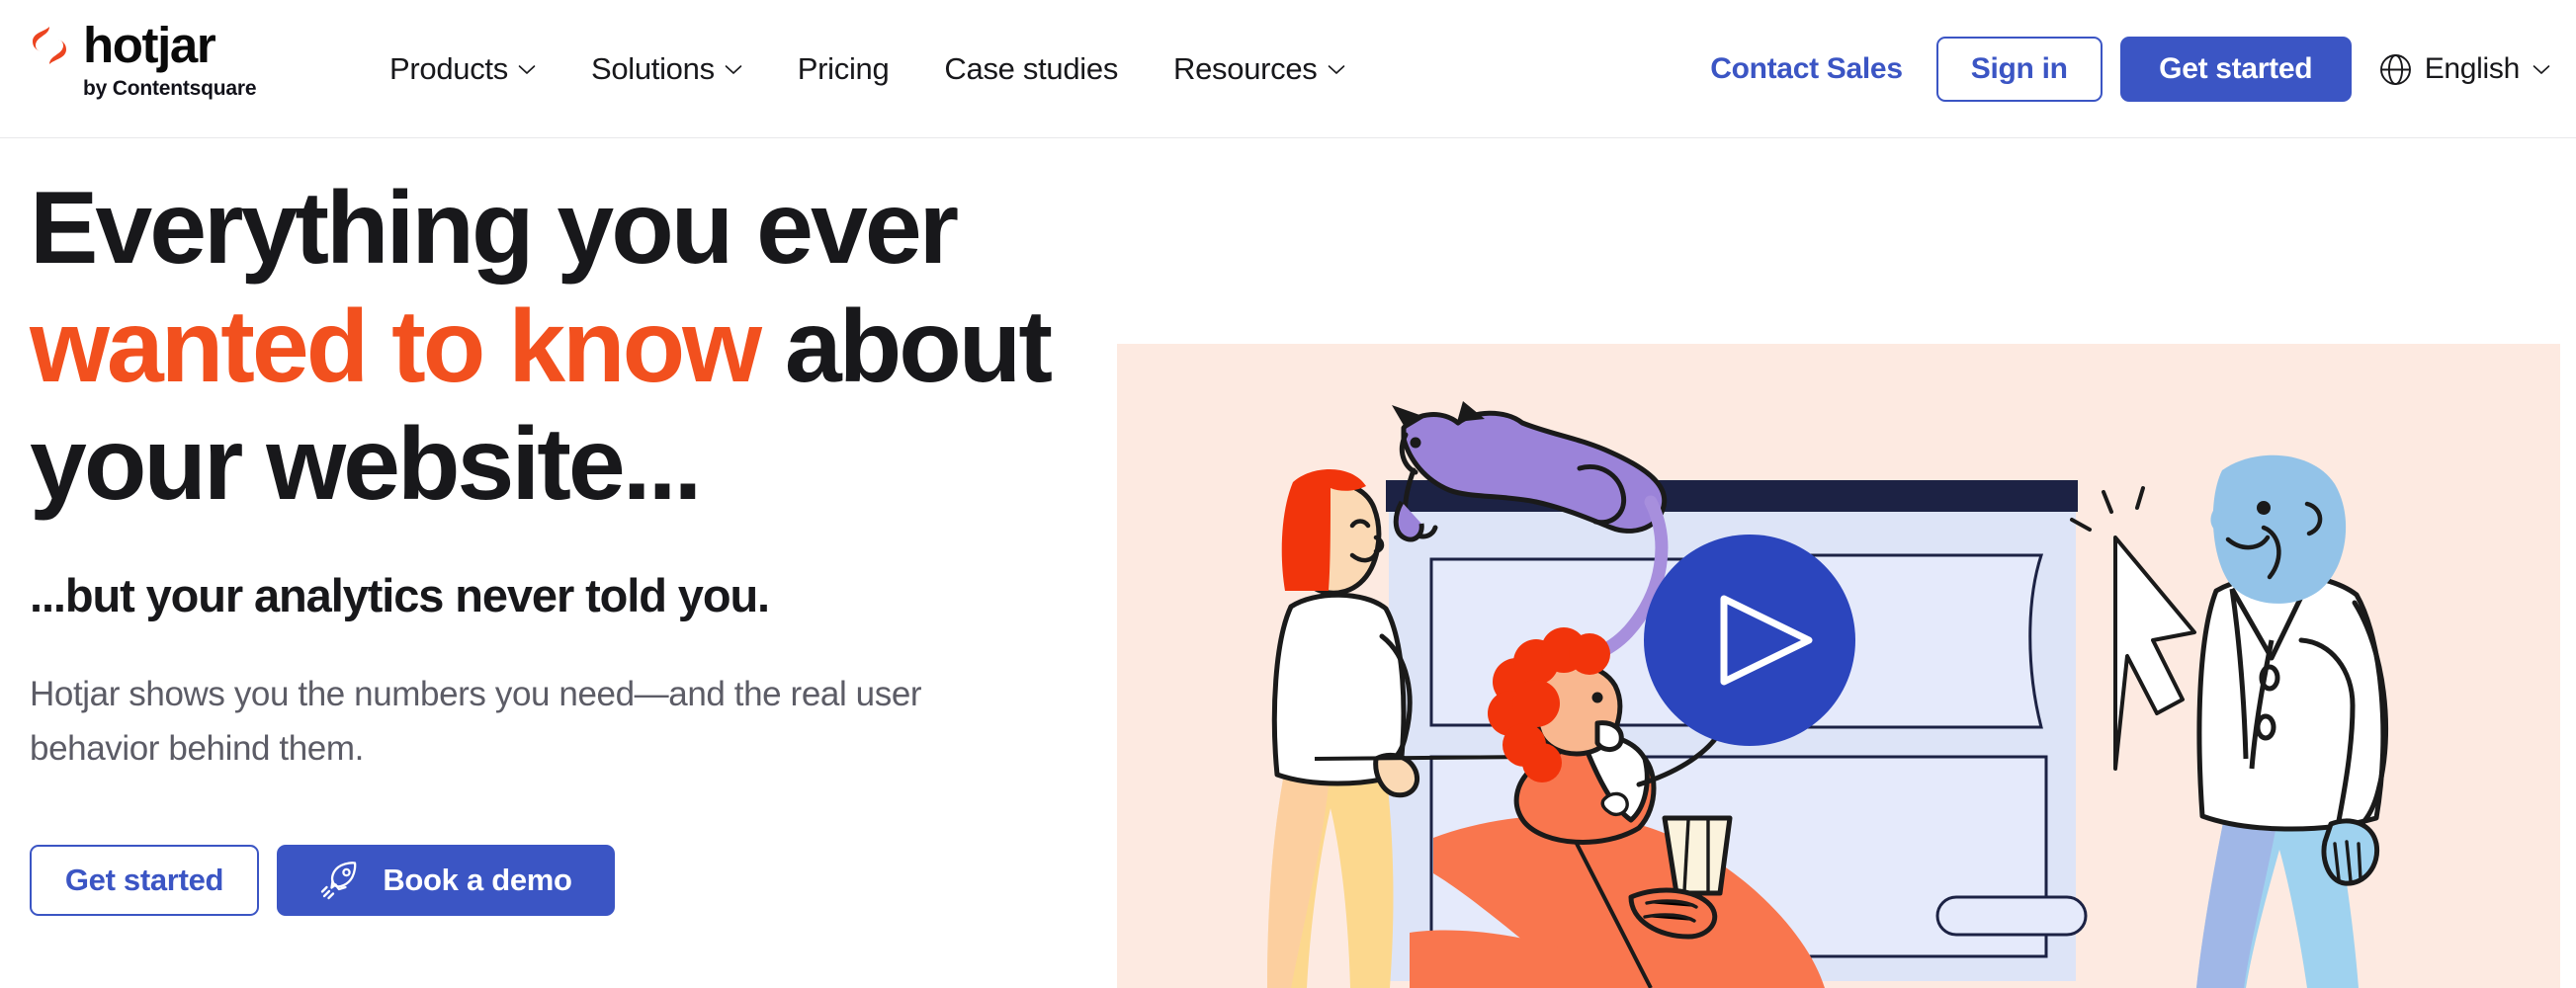 This screenshot has width=2576, height=988. What do you see at coordinates (1749, 640) in the screenshot?
I see `play-button-graphic` at bounding box center [1749, 640].